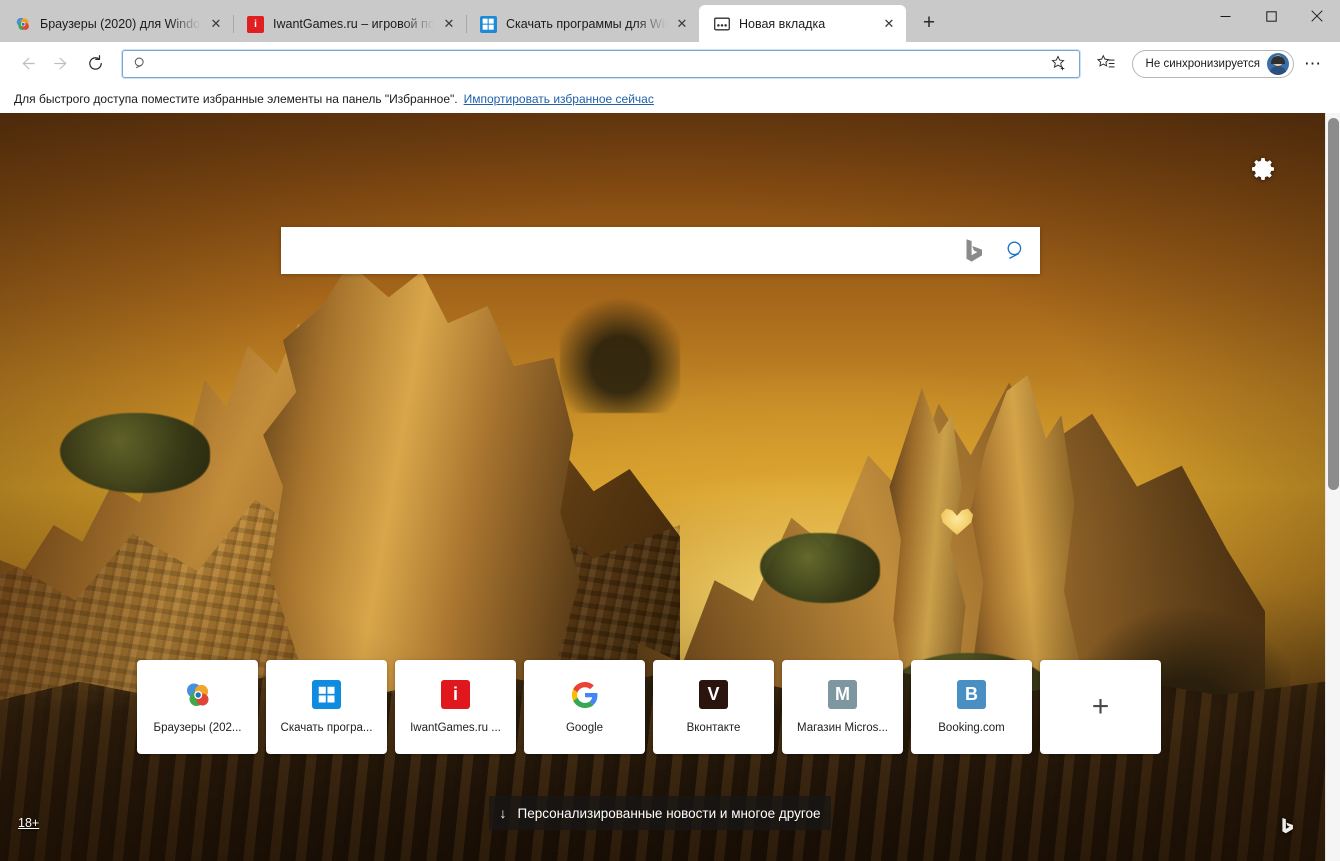 This screenshot has width=1340, height=861. I want to click on tab-download-programs: Скачать программы для Windows ✕, so click(582, 24).